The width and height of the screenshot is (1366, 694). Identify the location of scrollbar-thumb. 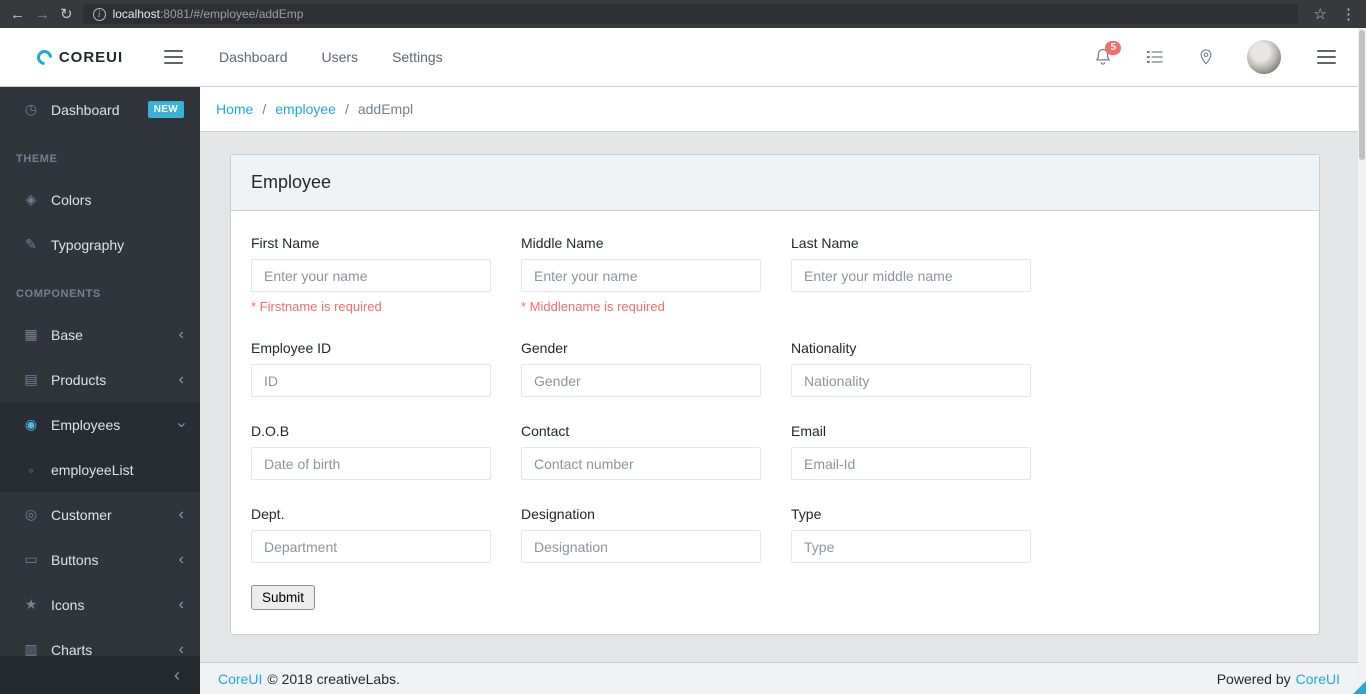
(1362, 95).